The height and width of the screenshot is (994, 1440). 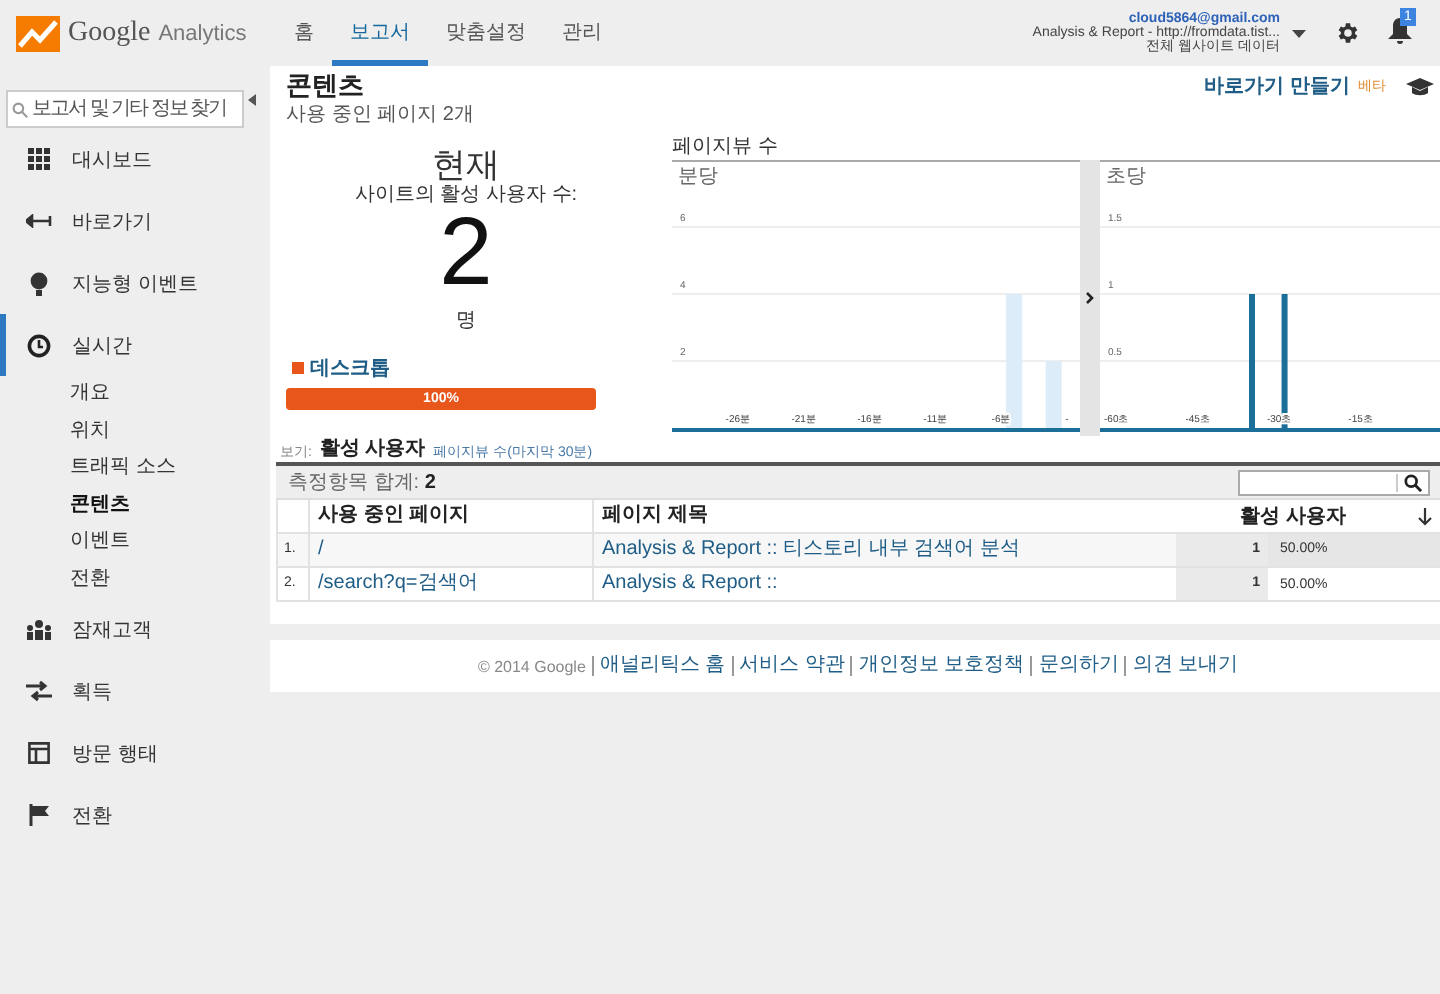 What do you see at coordinates (130, 345) in the screenshot?
I see `sidebar-item: 실시간` at bounding box center [130, 345].